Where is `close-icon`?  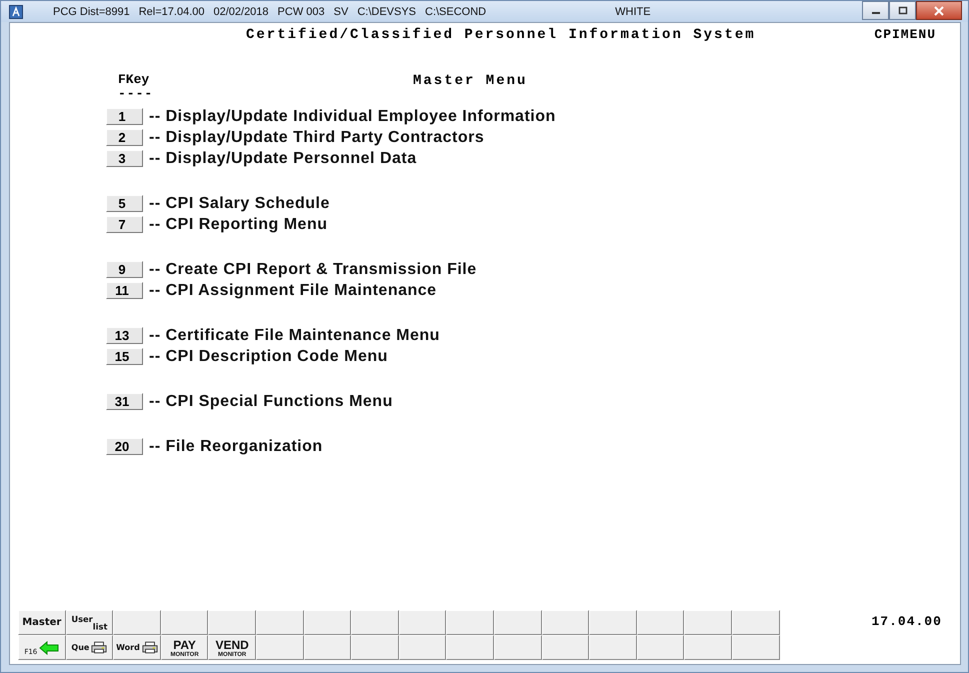 close-icon is located at coordinates (939, 11).